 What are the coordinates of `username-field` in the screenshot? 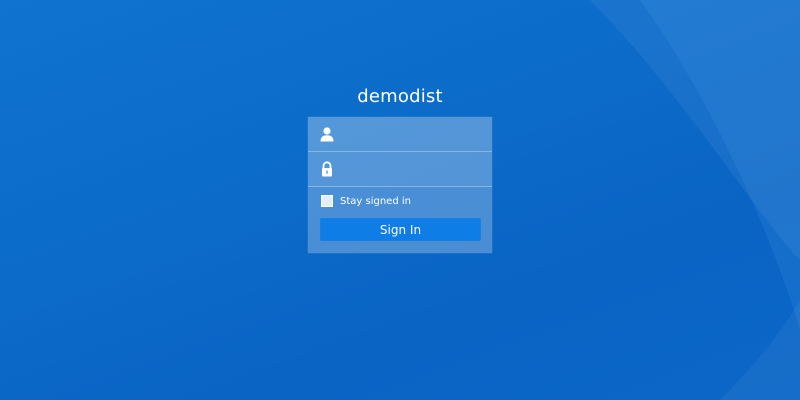 It's located at (400, 134).